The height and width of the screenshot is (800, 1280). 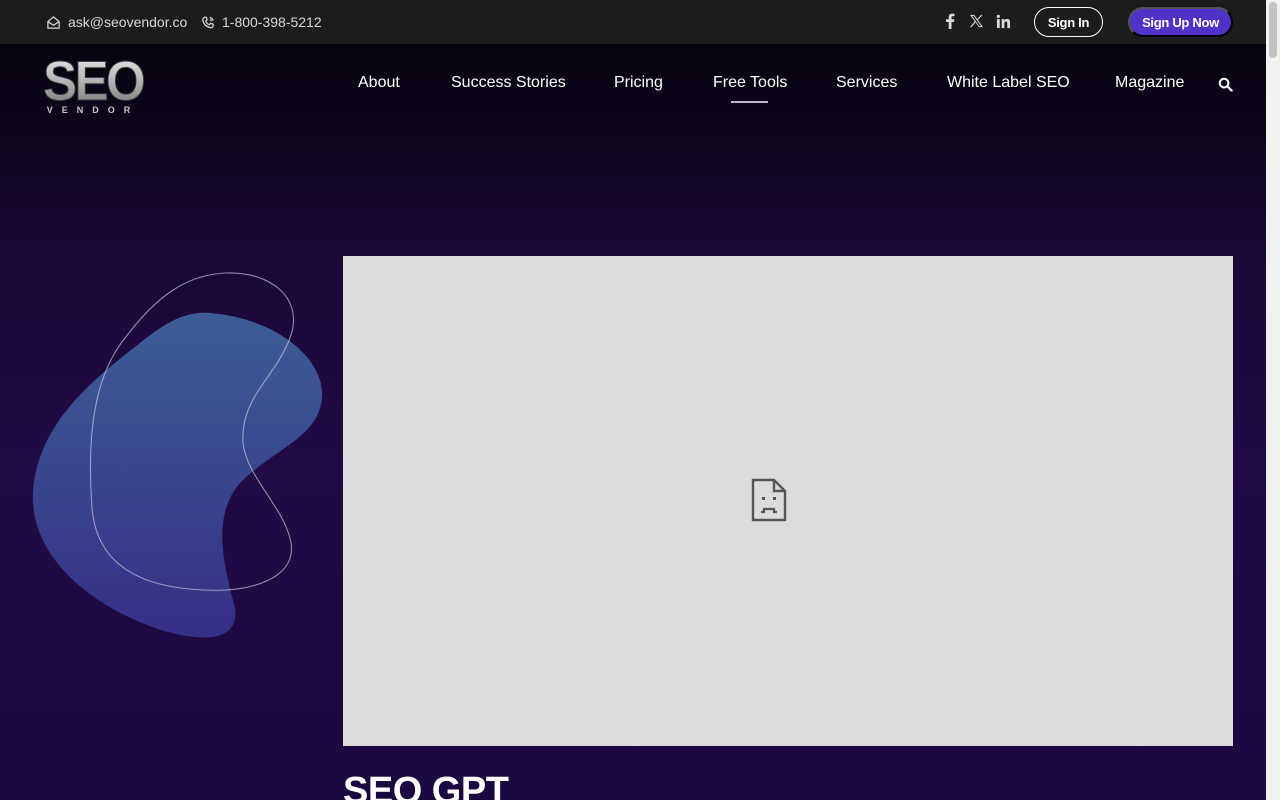 What do you see at coordinates (638, 85) in the screenshot?
I see `nav-pricing: Pricing` at bounding box center [638, 85].